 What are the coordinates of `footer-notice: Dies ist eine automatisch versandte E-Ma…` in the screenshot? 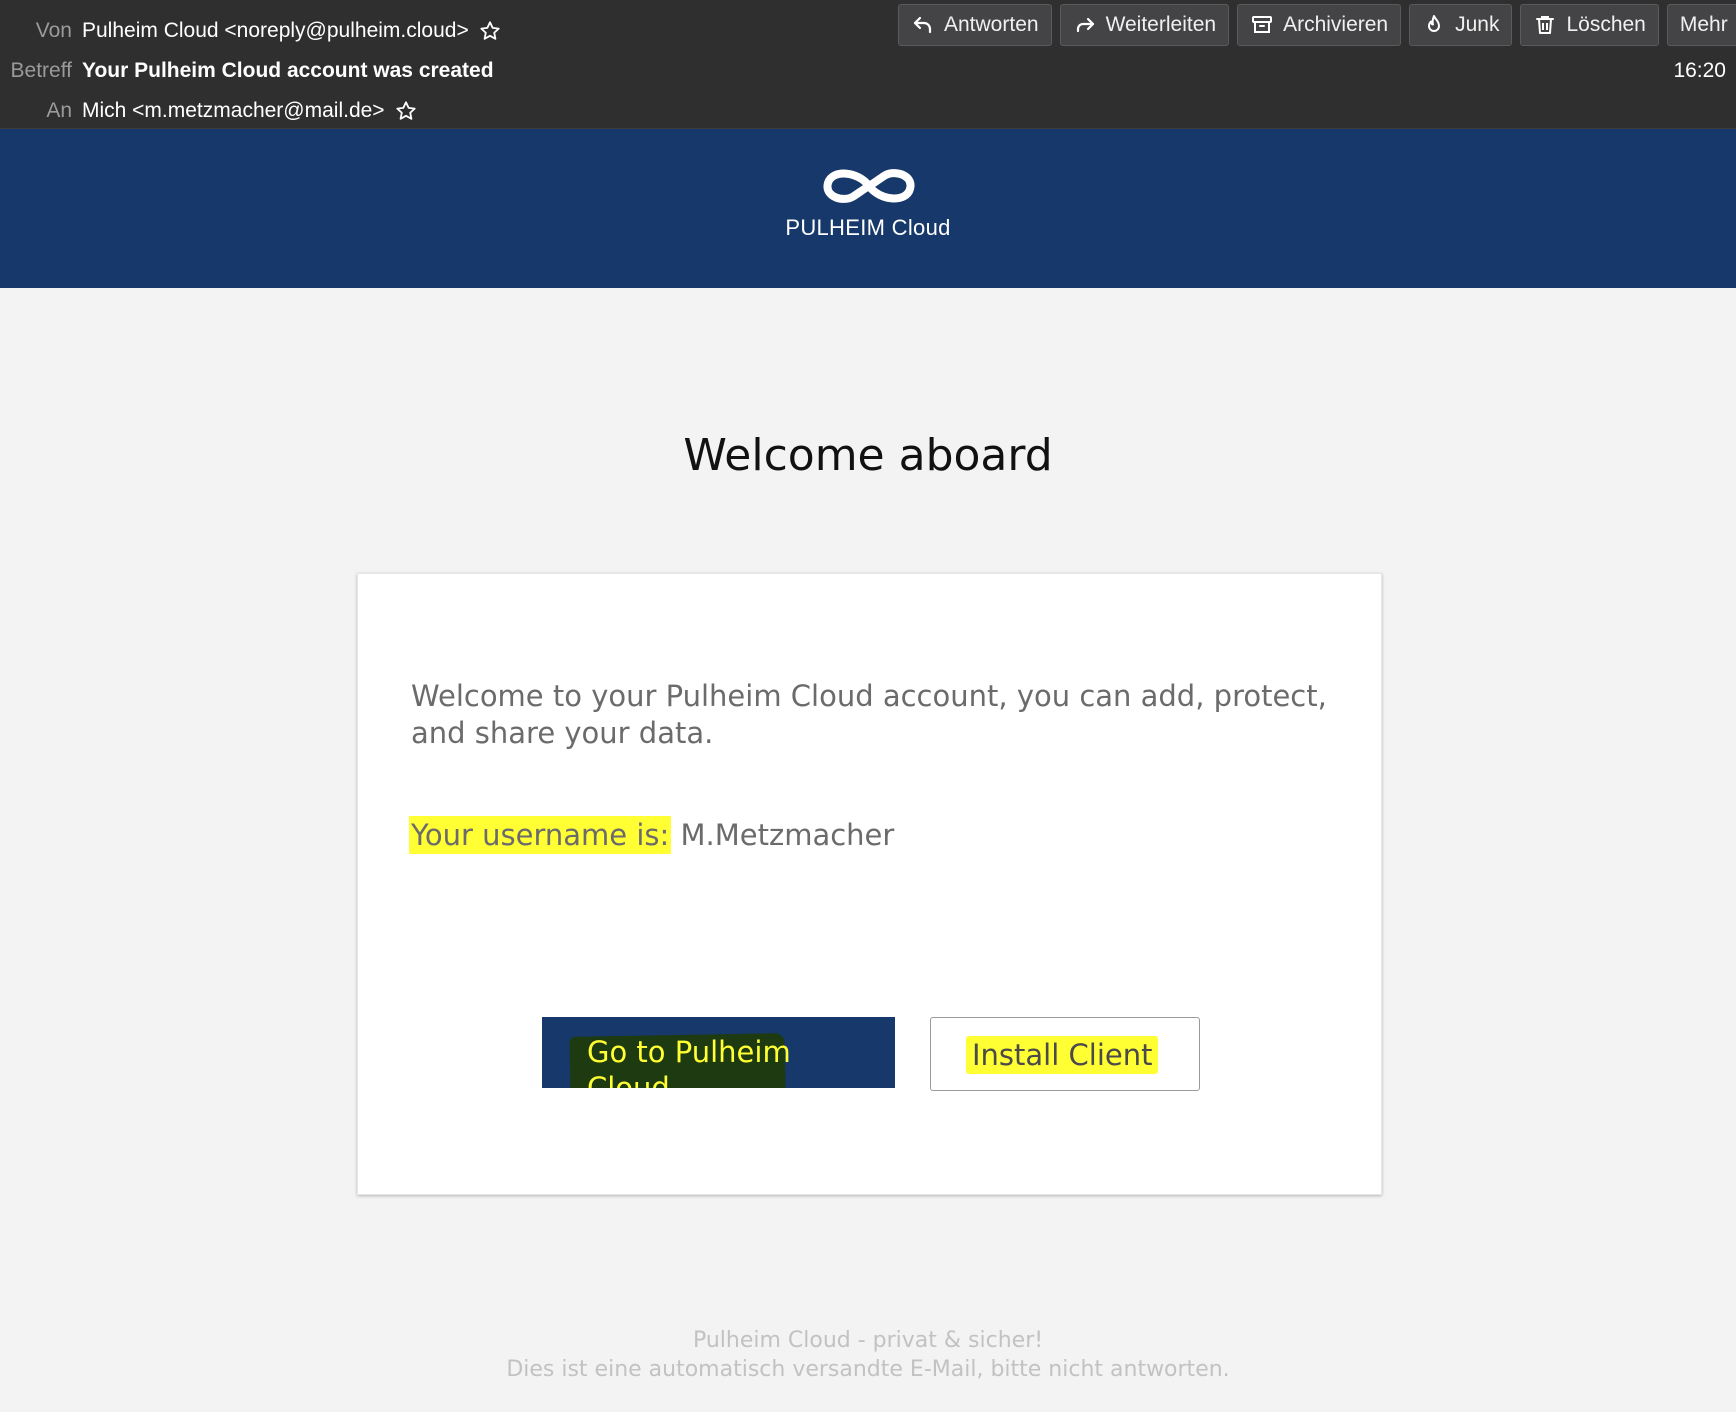 It's located at (868, 1369).